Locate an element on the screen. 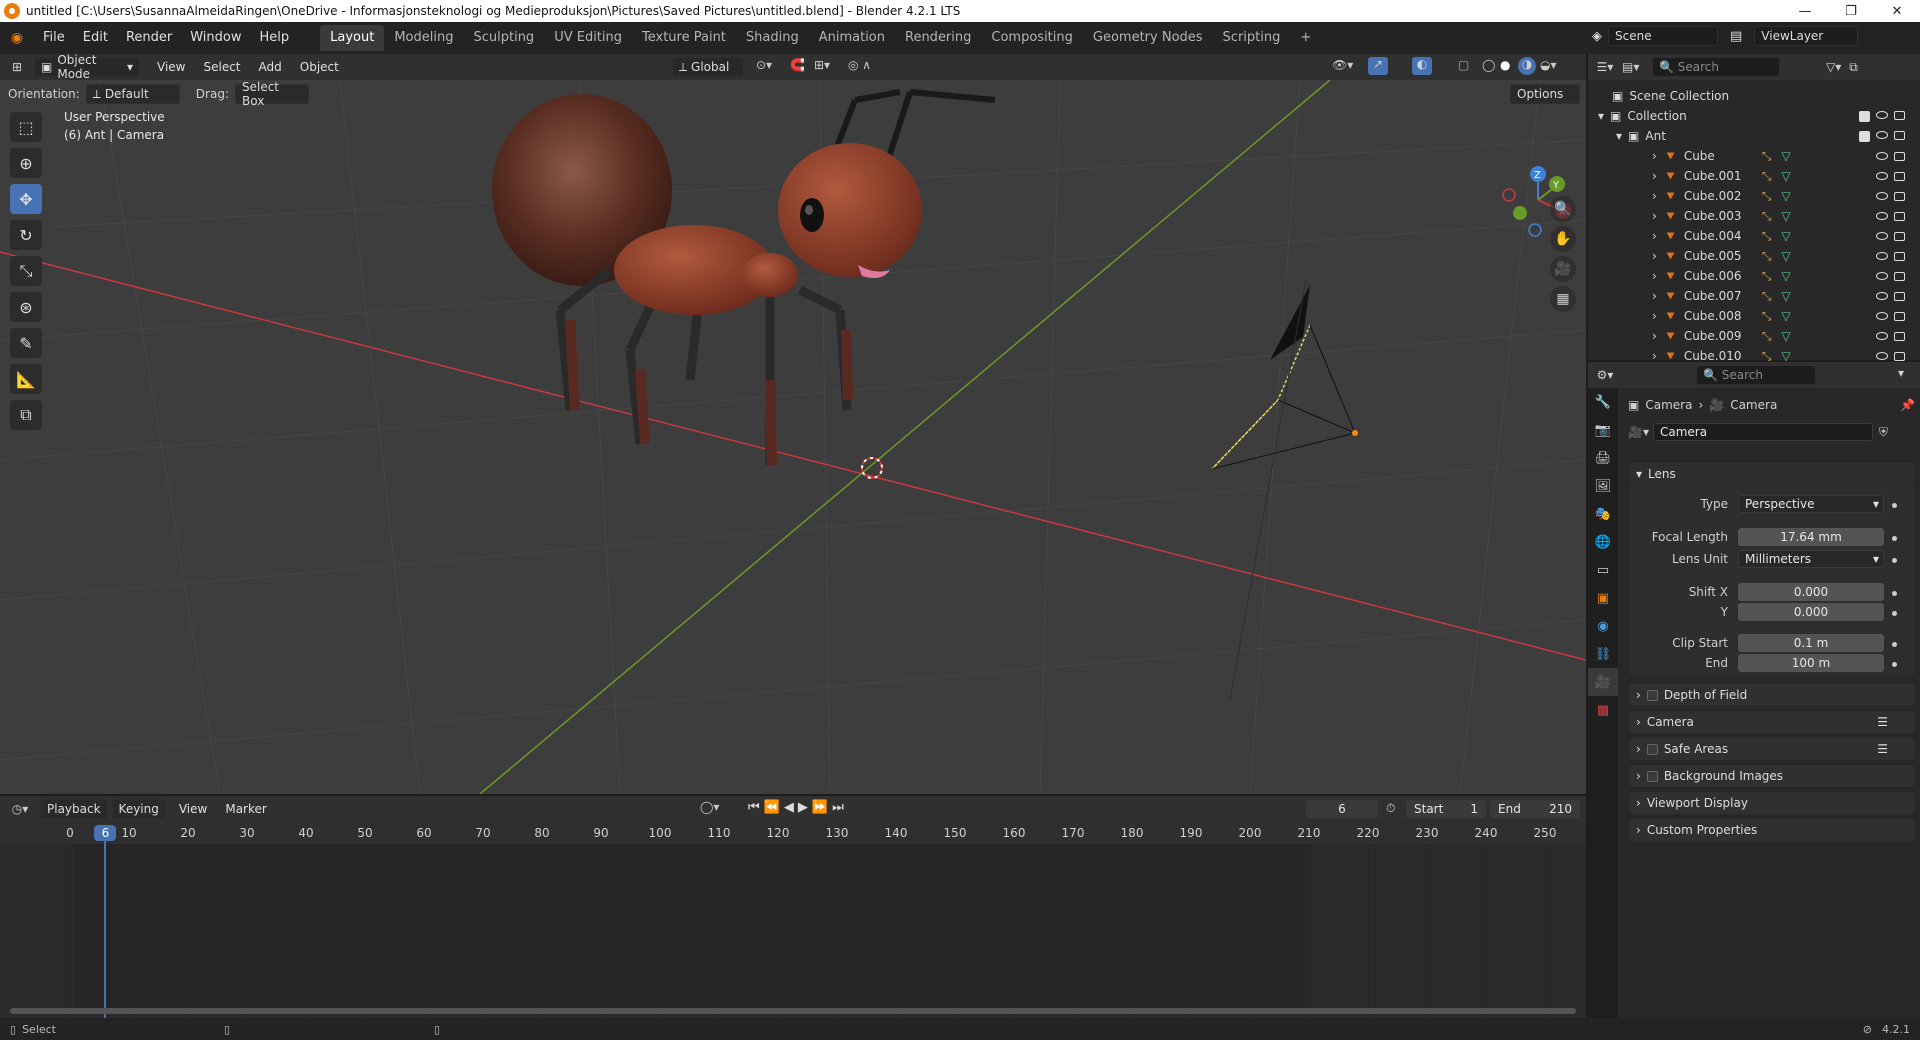 The width and height of the screenshot is (1920, 1040). ant-collection-row: ▾ ▣ Ant is located at coordinates (1754, 136).